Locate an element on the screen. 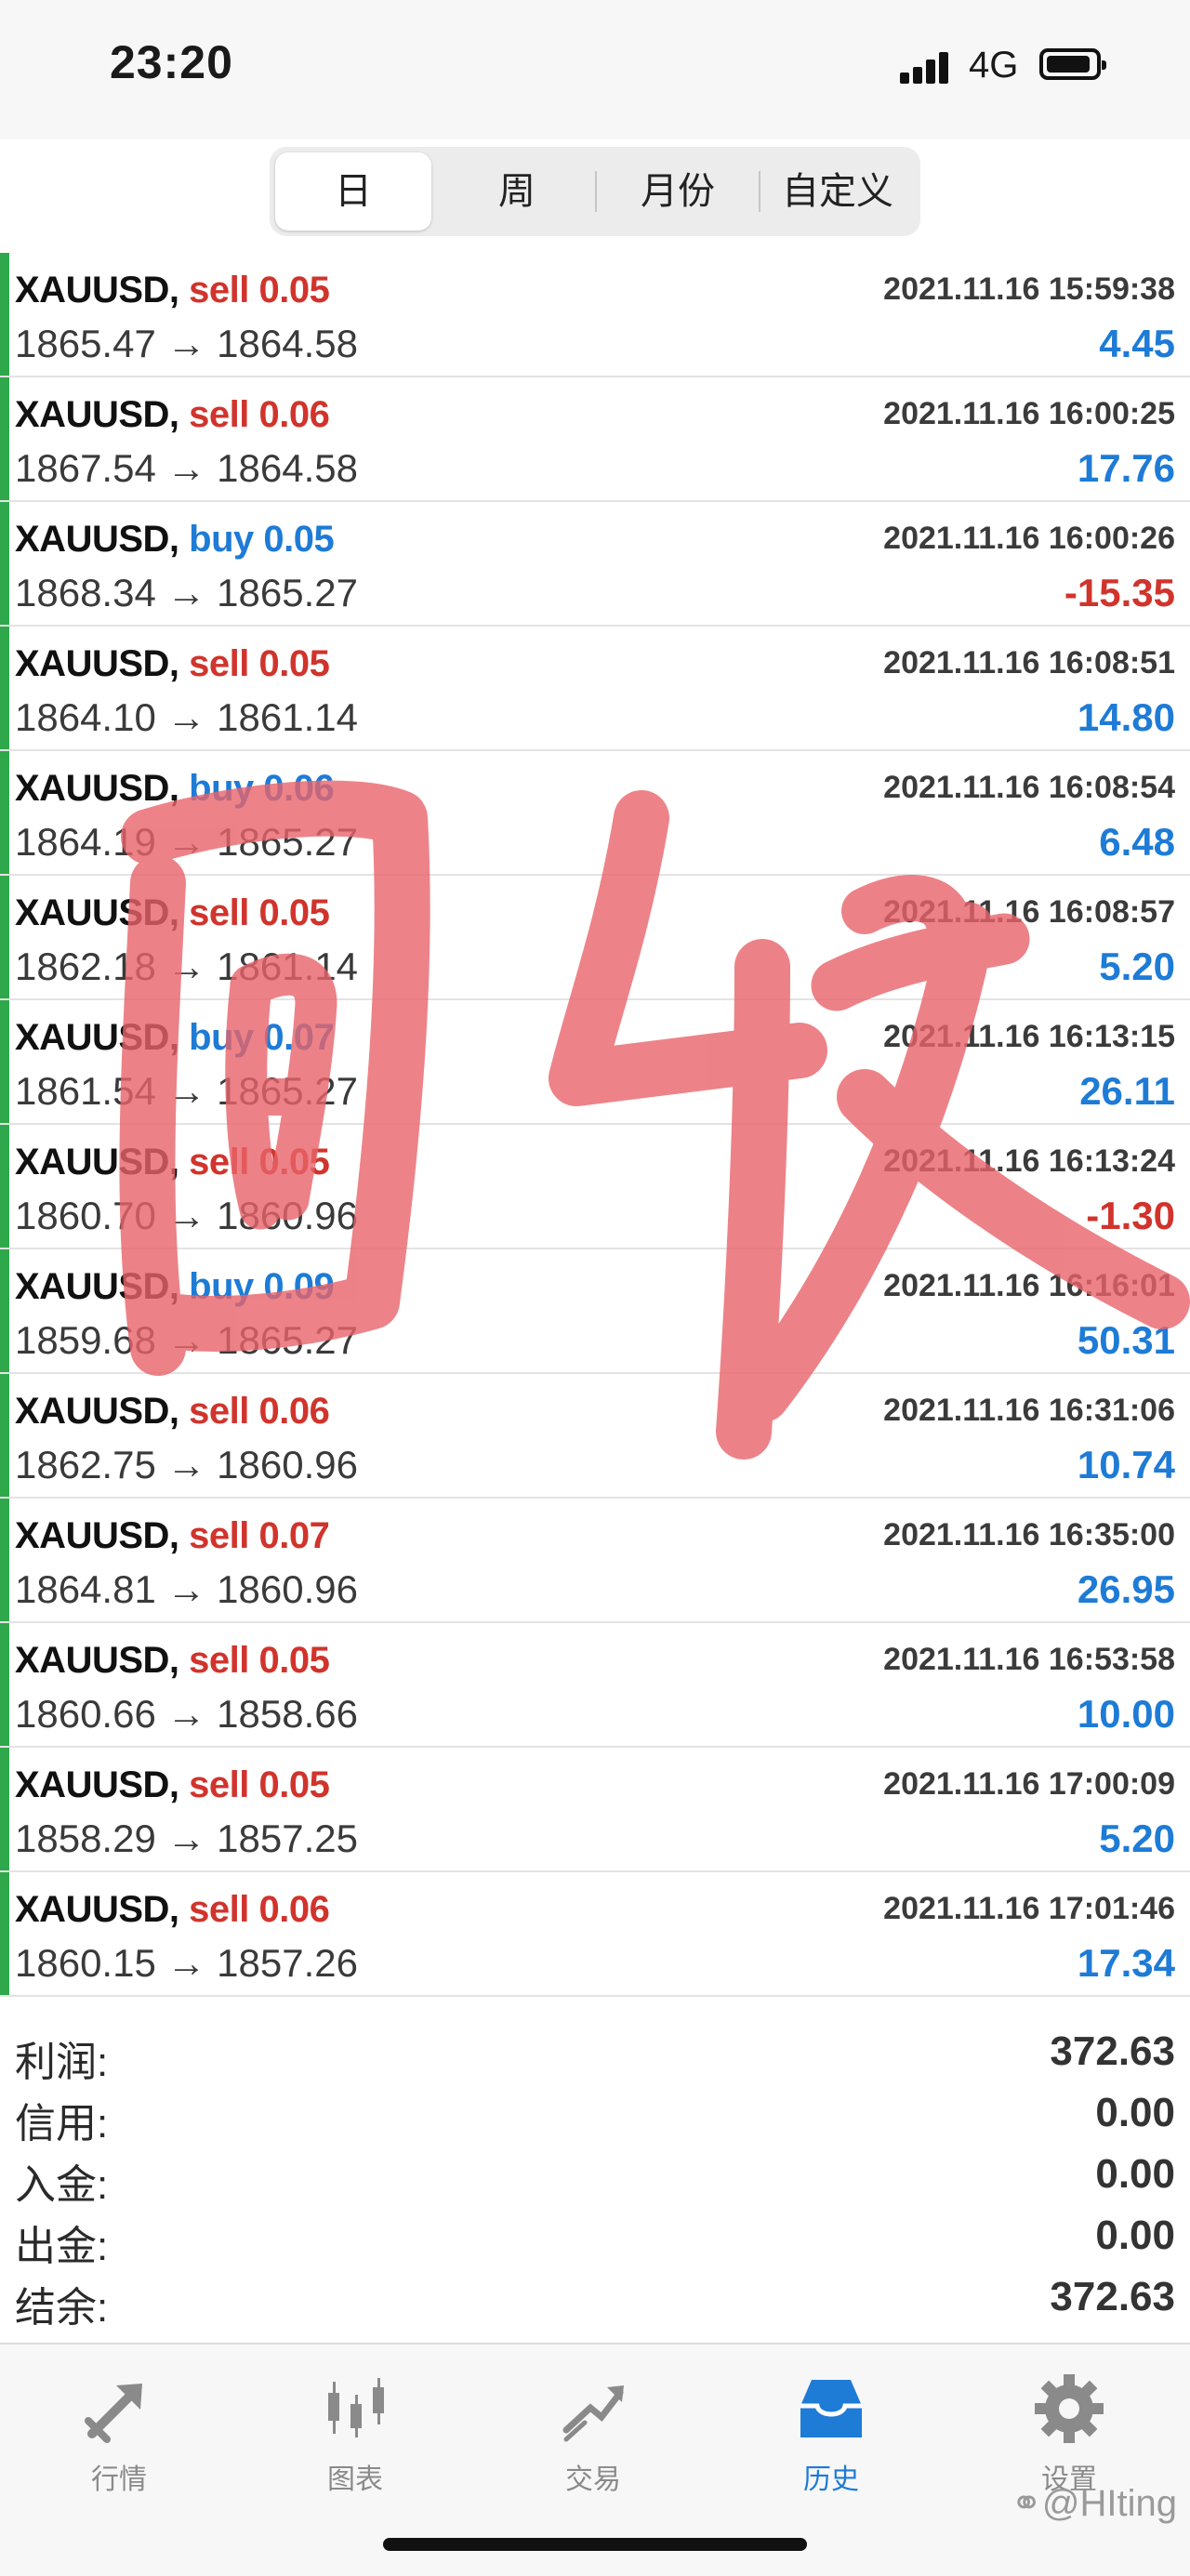 The height and width of the screenshot is (2576, 1190). segment-custom: 自定义 is located at coordinates (837, 191).